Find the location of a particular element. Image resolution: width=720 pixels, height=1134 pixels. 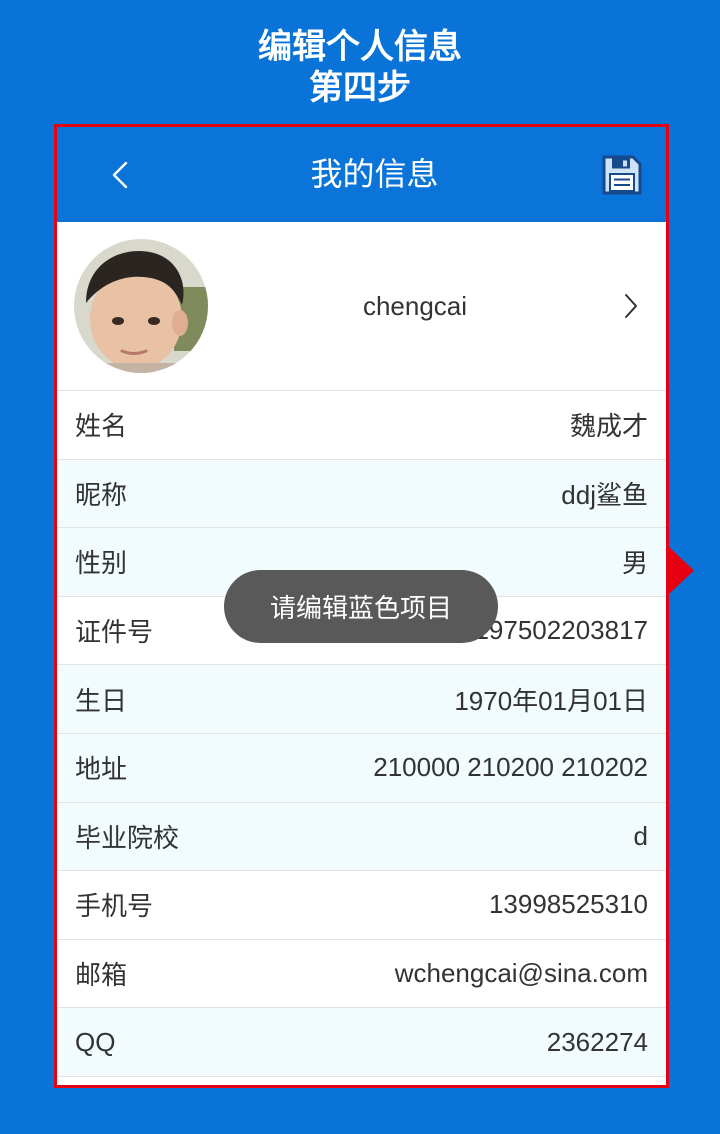

nickname-label: 昵称 is located at coordinates (101, 494).